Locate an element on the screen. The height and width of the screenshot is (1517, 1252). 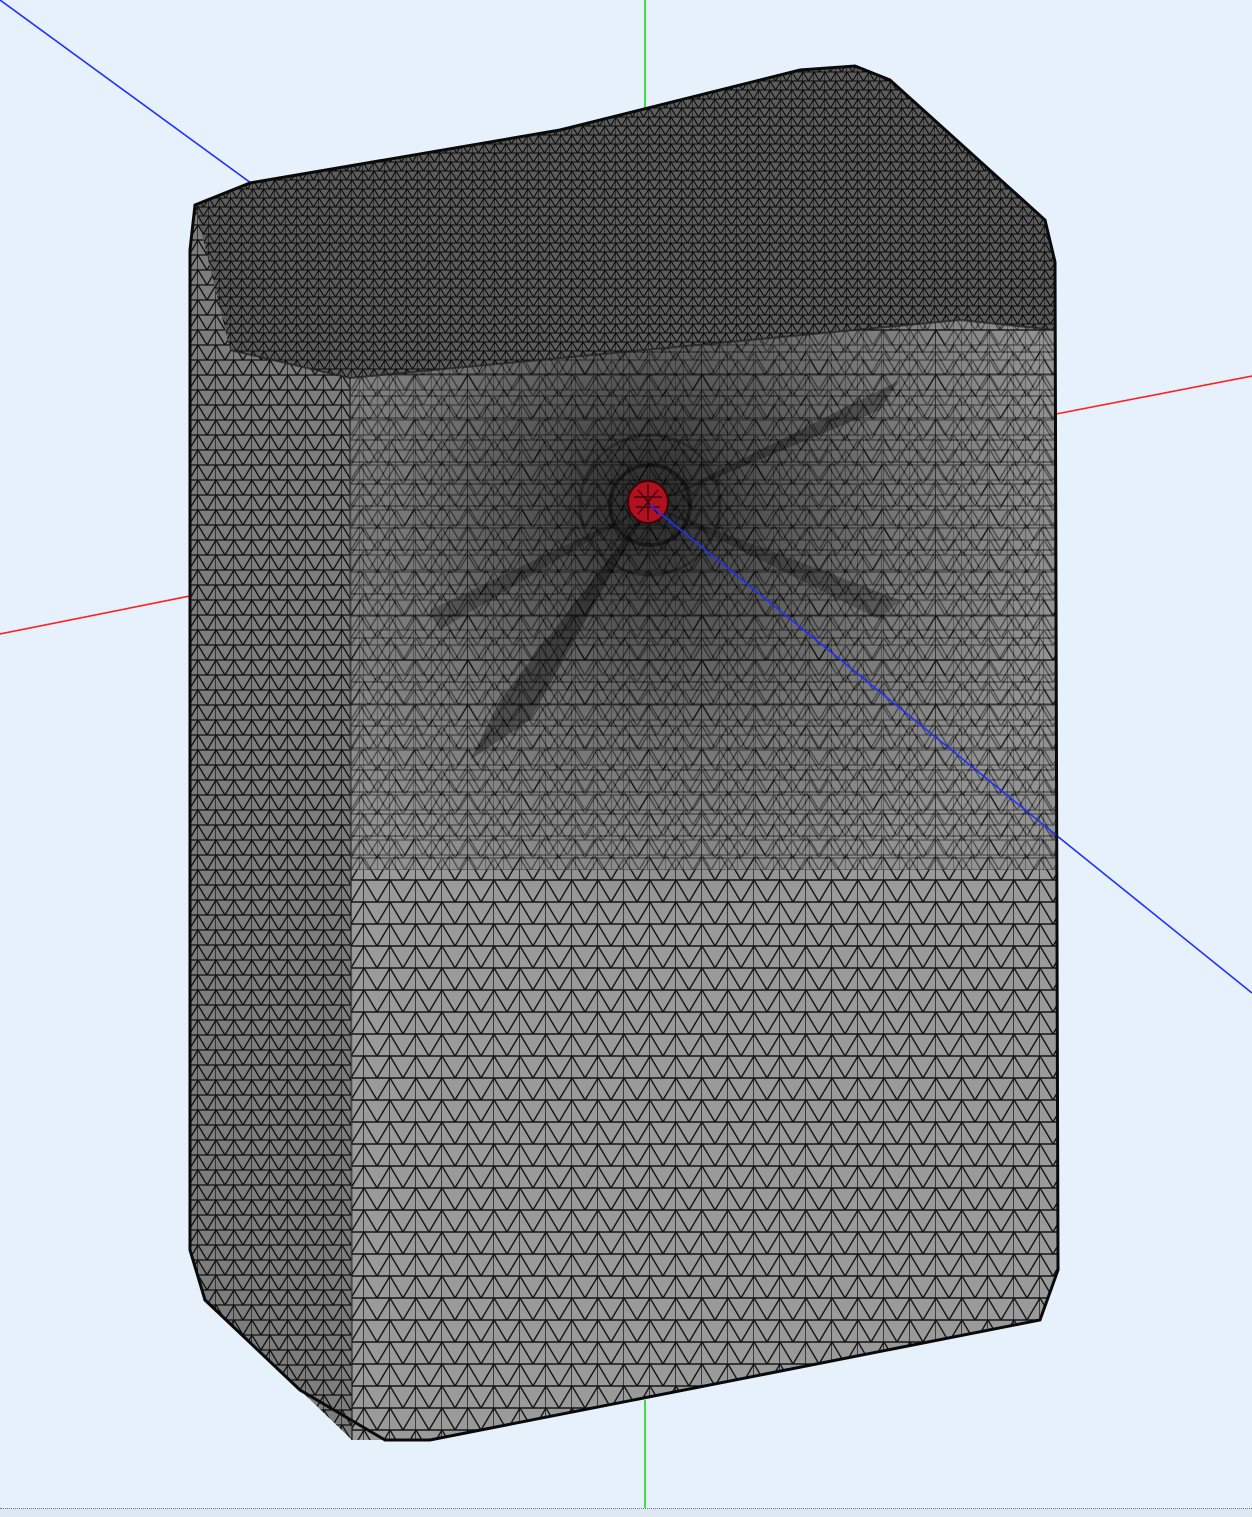
z-axis-front is located at coordinates (1153, 914).